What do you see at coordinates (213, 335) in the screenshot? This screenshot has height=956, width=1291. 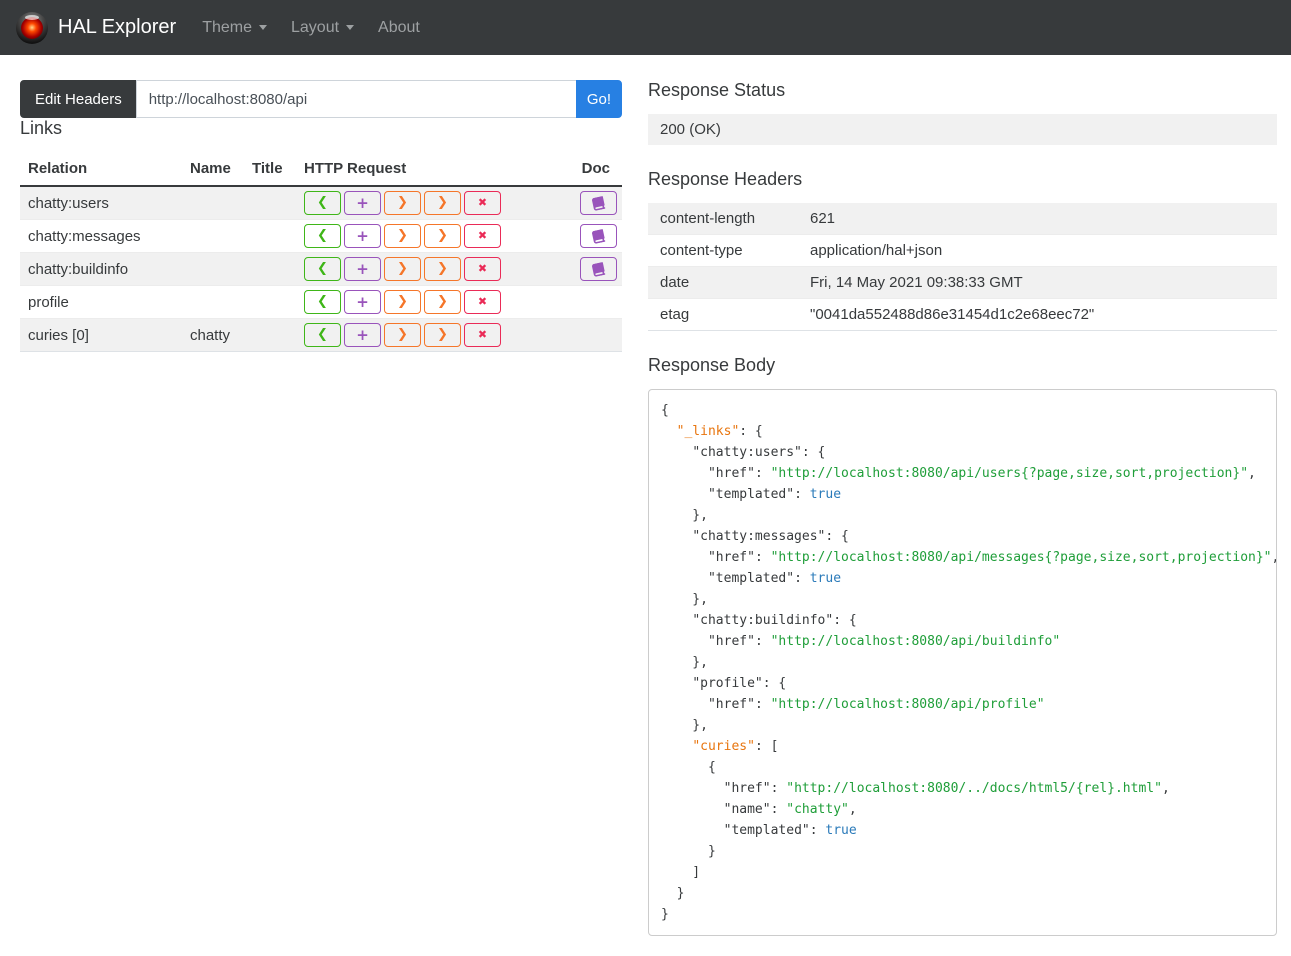 I see `link-name: chatty` at bounding box center [213, 335].